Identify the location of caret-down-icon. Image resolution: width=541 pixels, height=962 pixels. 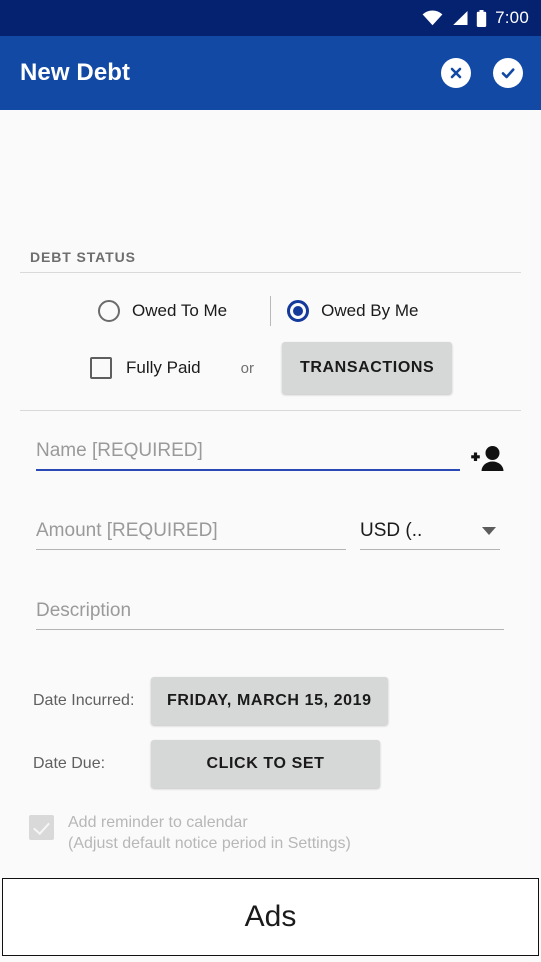
(489, 531).